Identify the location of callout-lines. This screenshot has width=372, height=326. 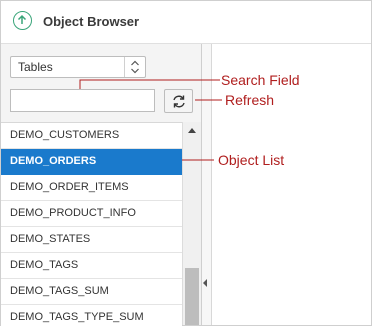
(150, 120).